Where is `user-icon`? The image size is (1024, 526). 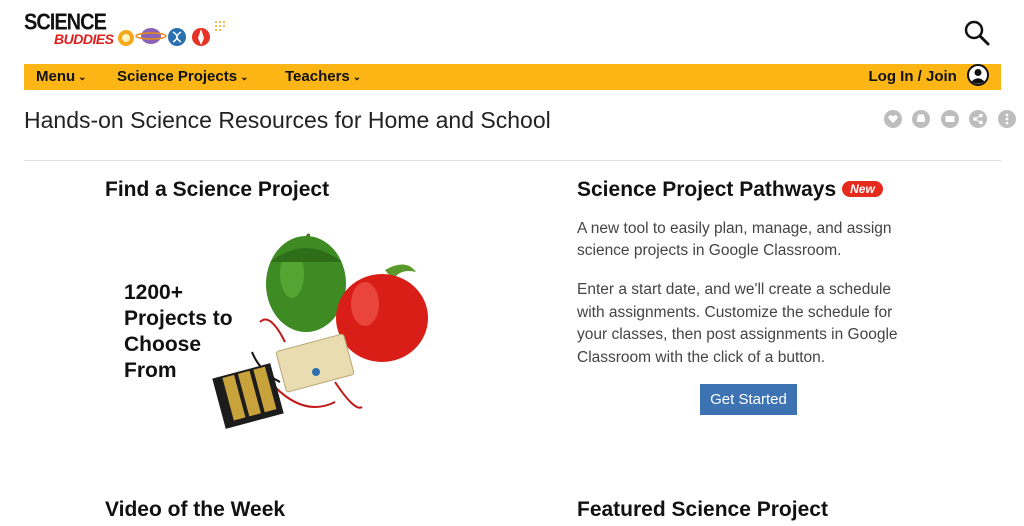 user-icon is located at coordinates (978, 75).